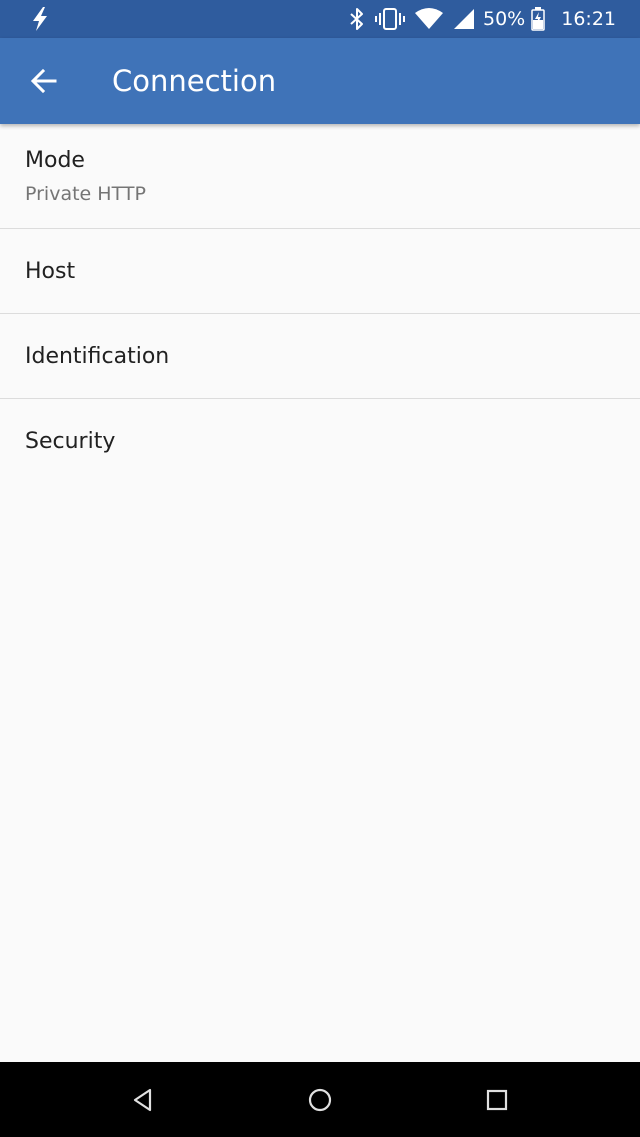 The height and width of the screenshot is (1137, 640). I want to click on pref-item-security: Security, so click(320, 441).